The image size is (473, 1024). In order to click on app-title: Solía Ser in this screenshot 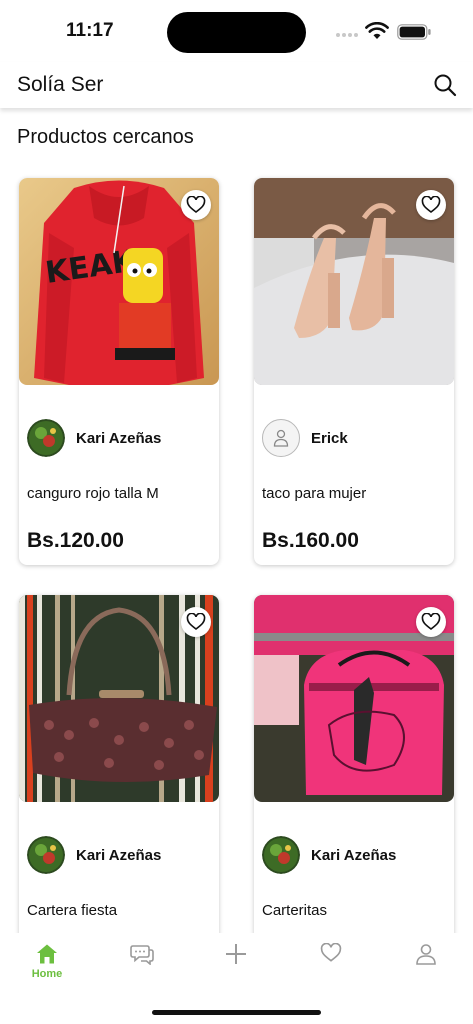, I will do `click(60, 84)`.